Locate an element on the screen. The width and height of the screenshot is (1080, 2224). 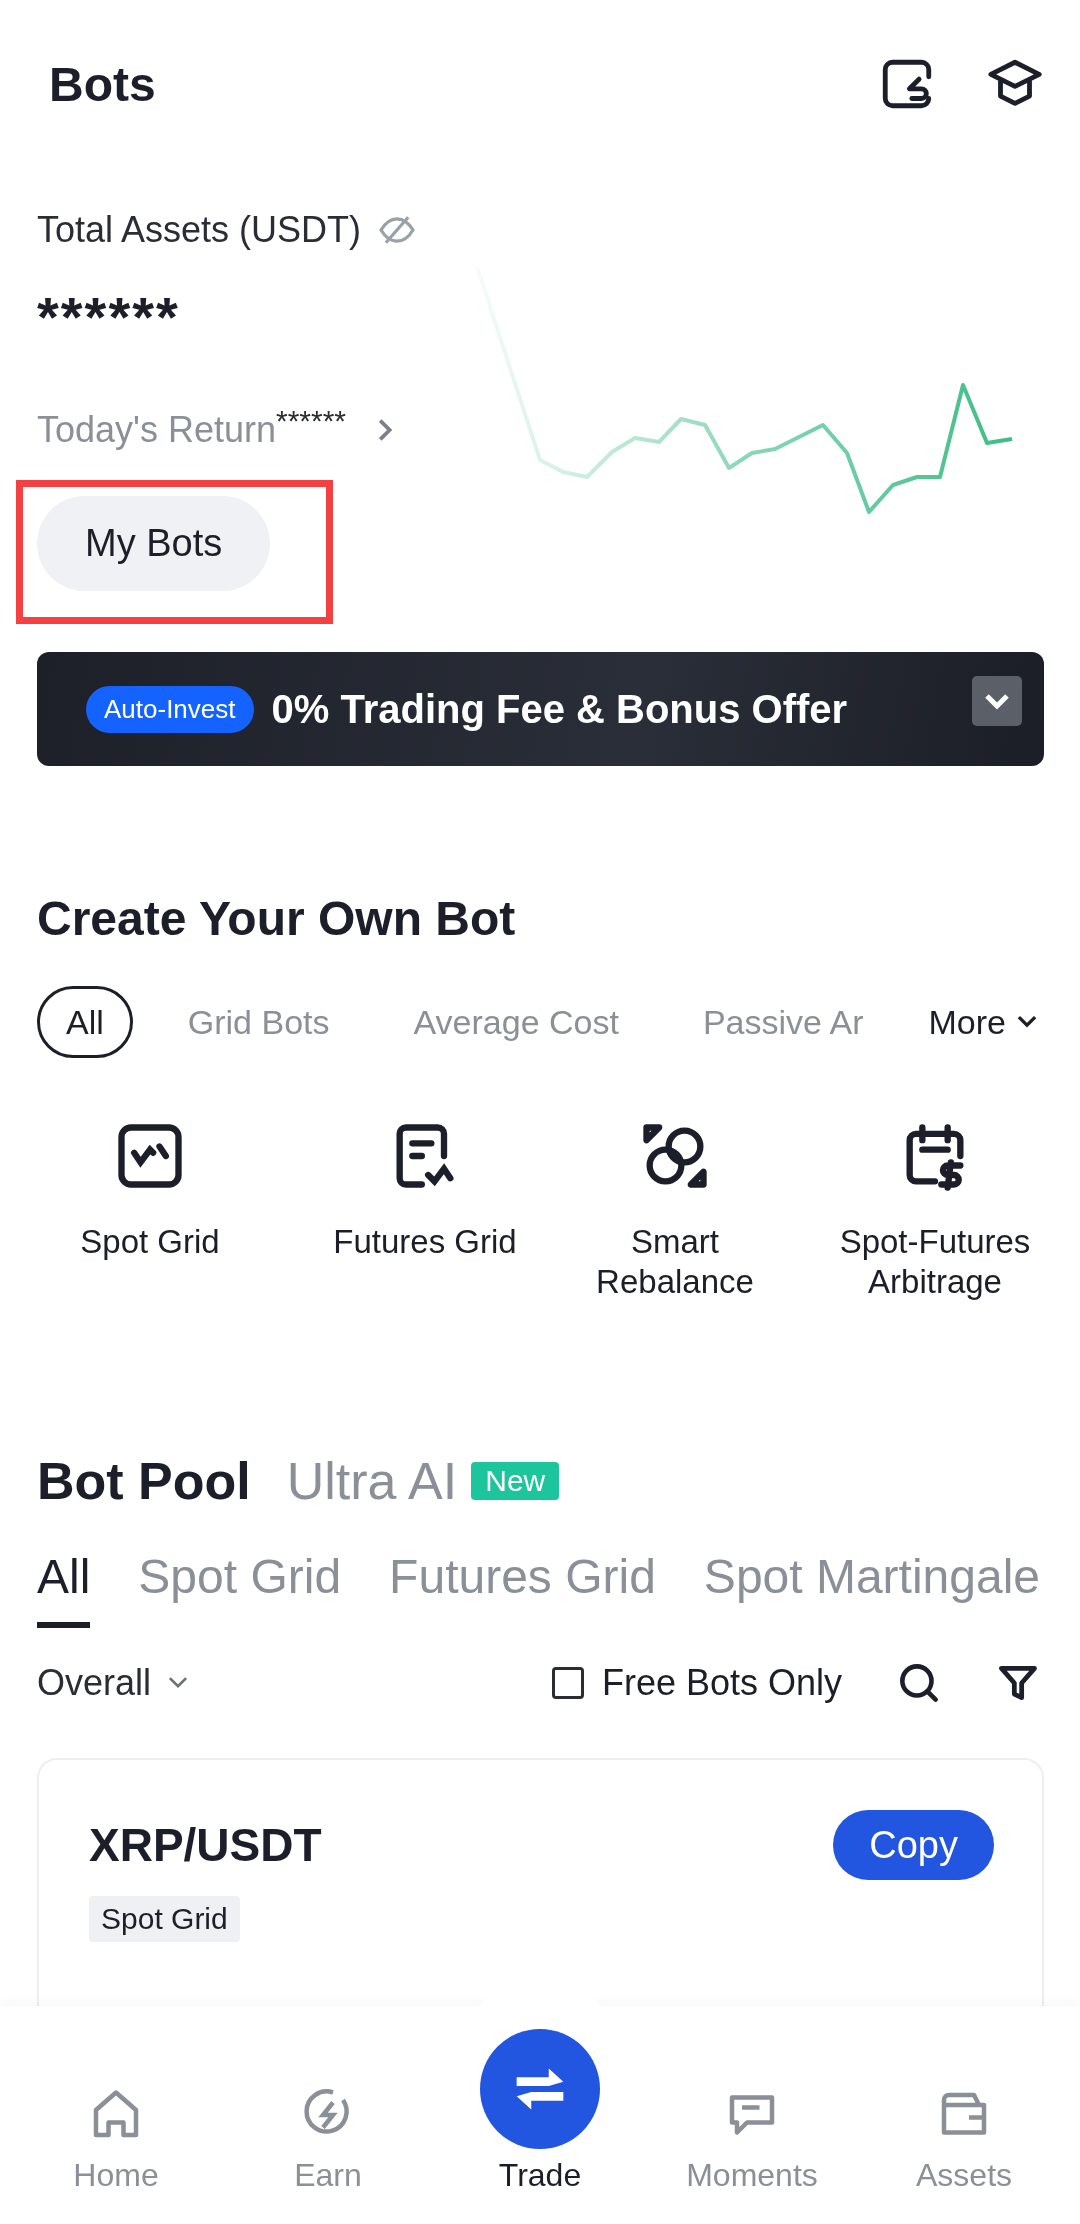
new-badge: New is located at coordinates (515, 1481).